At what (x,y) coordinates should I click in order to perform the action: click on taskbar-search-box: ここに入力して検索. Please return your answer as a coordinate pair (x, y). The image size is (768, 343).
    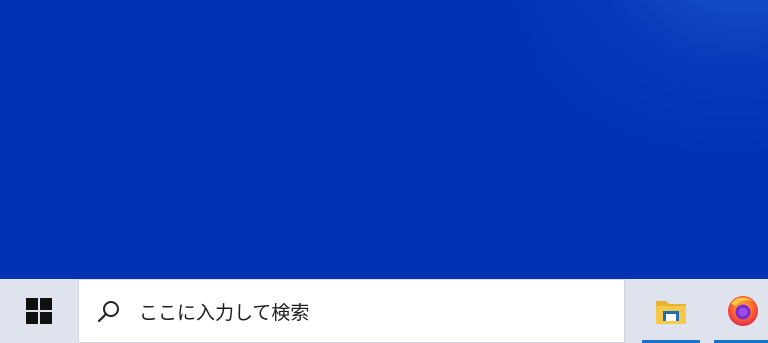
    Looking at the image, I should click on (351, 311).